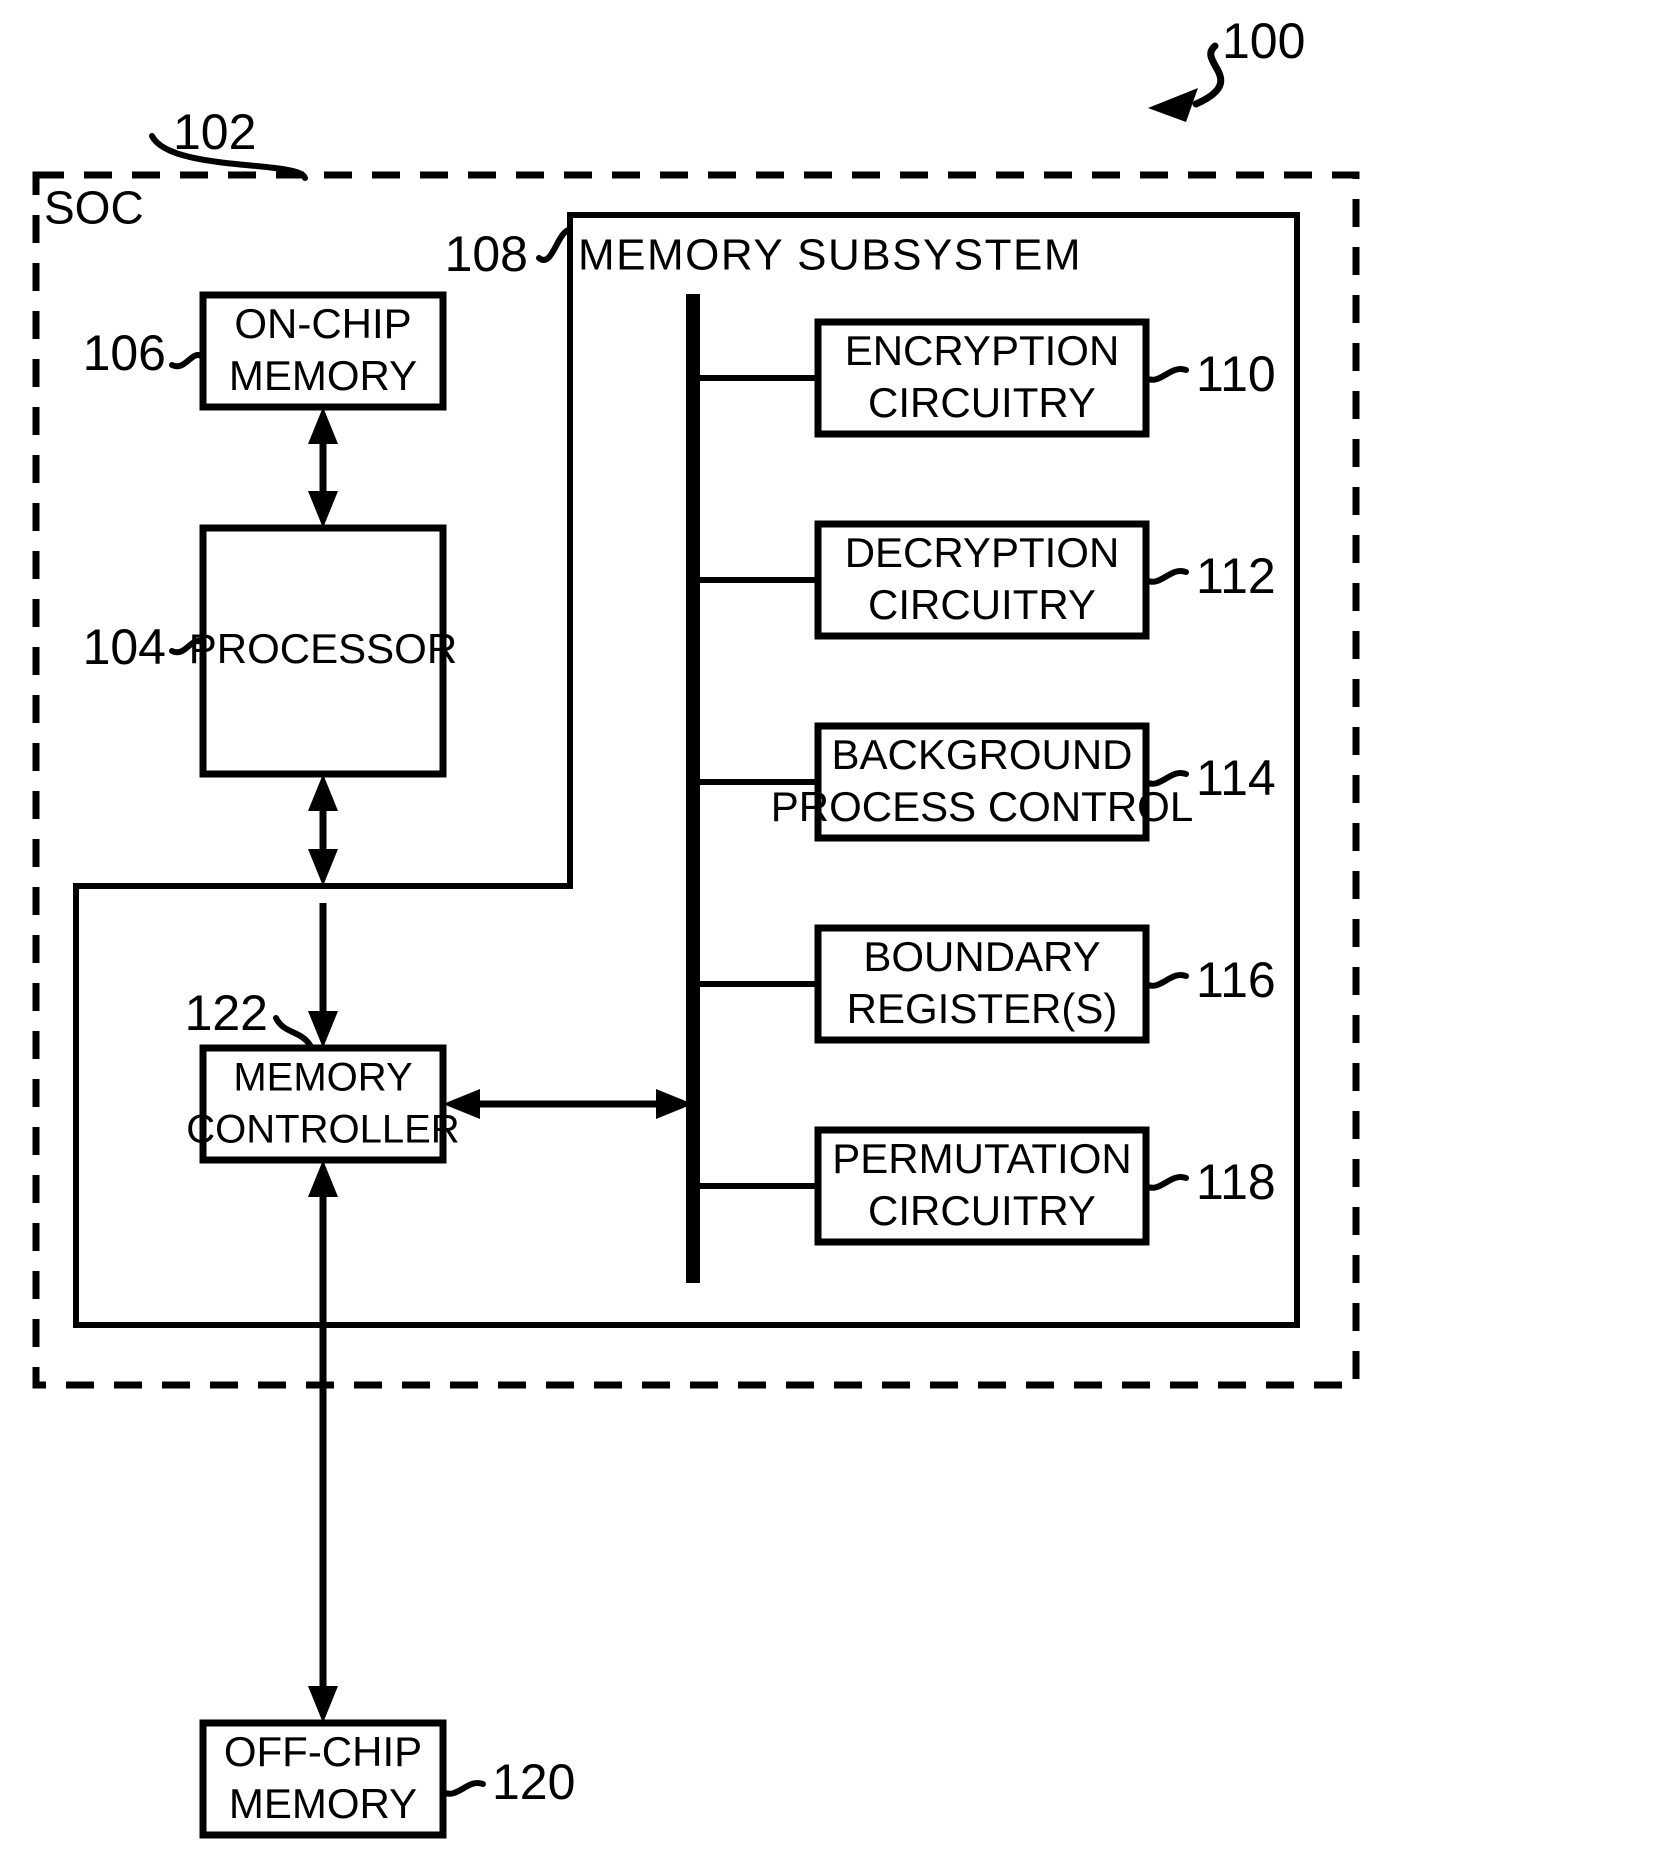 Image resolution: width=1678 pixels, height=1875 pixels. What do you see at coordinates (982, 402) in the screenshot?
I see `encryption-circuitry-line2: CIRCUITRY` at bounding box center [982, 402].